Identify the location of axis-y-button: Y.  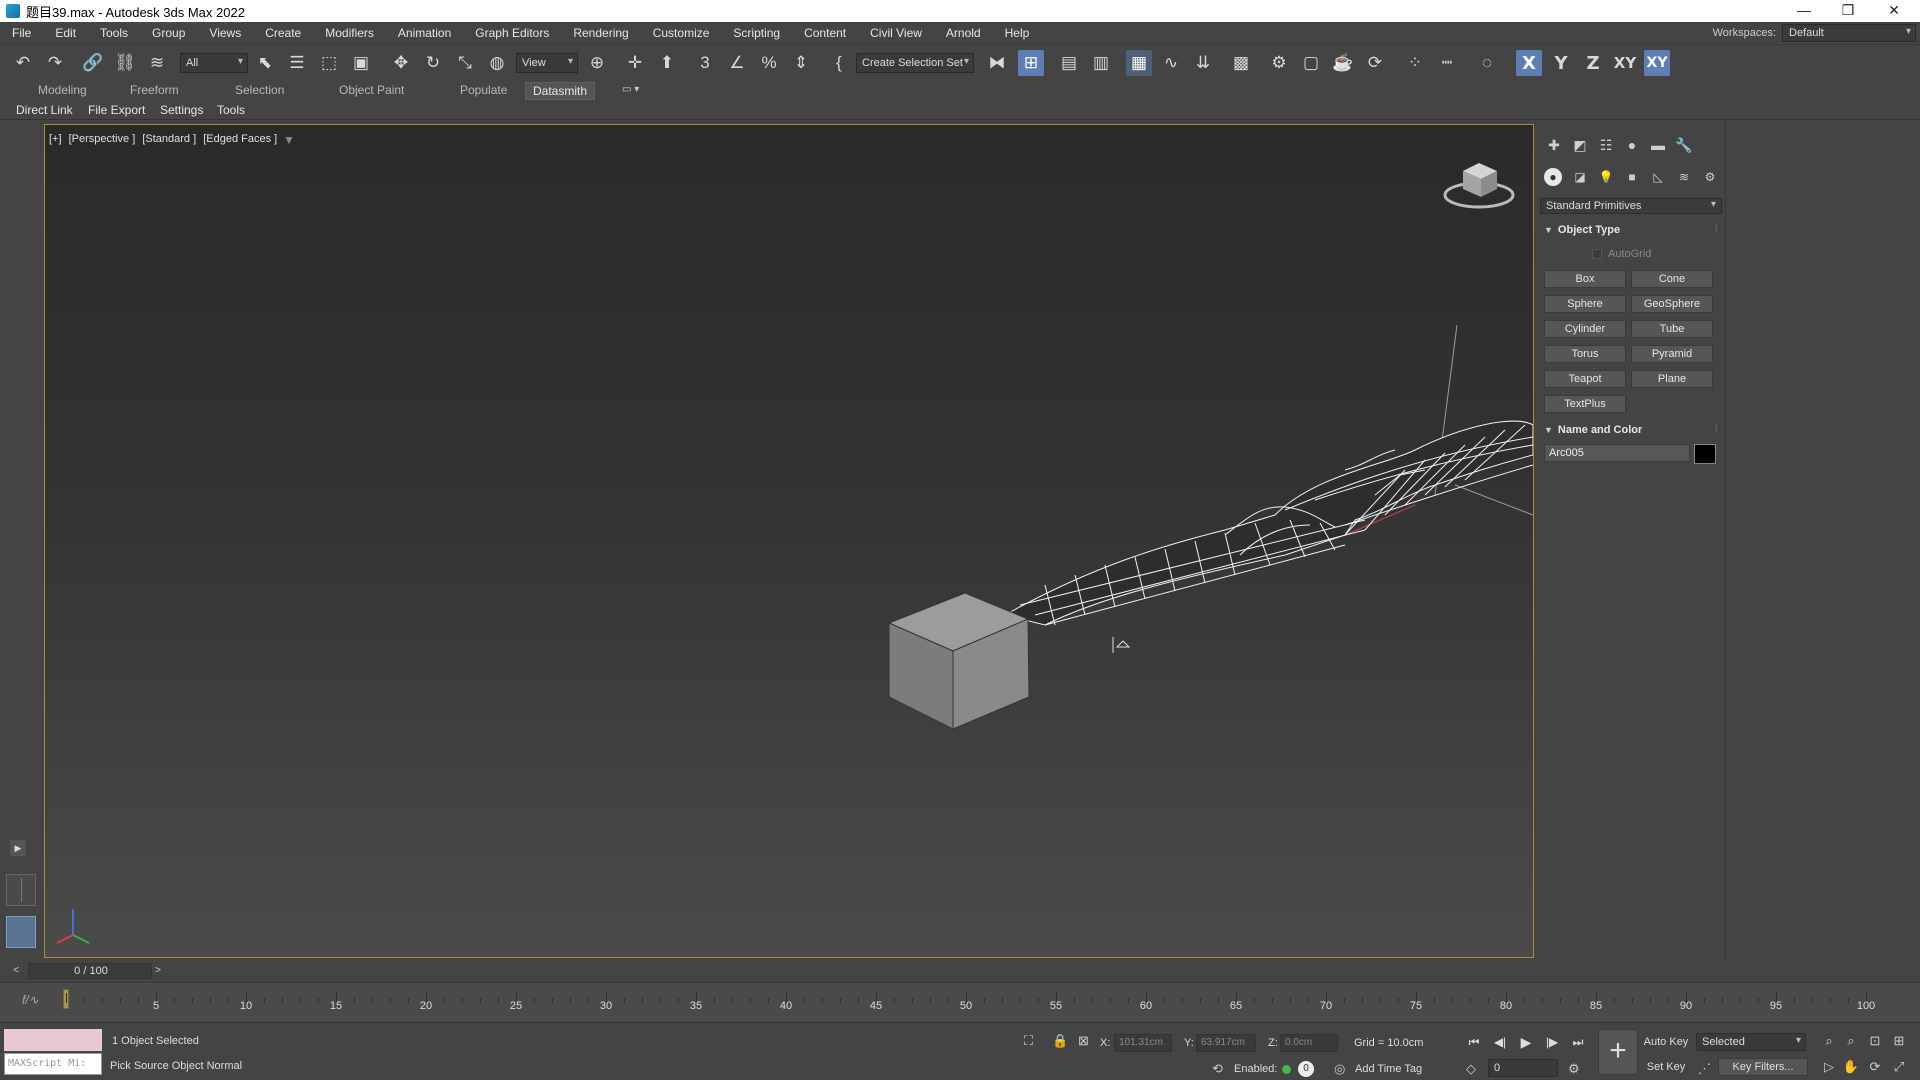
(1561, 63).